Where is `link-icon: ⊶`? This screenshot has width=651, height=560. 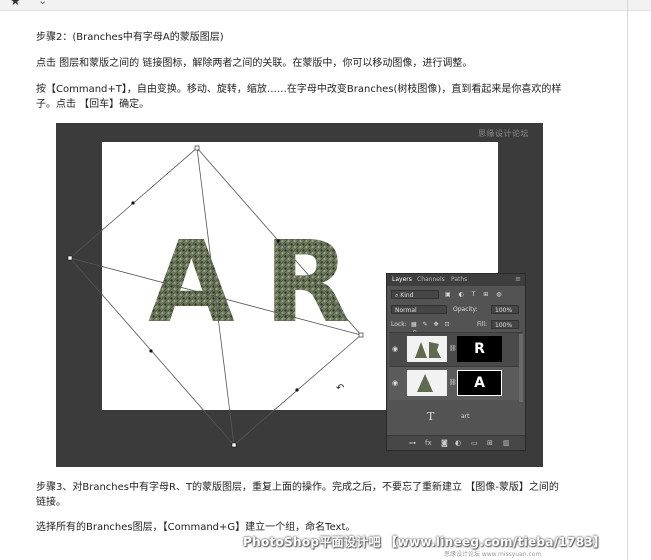 link-icon: ⊶ is located at coordinates (412, 443).